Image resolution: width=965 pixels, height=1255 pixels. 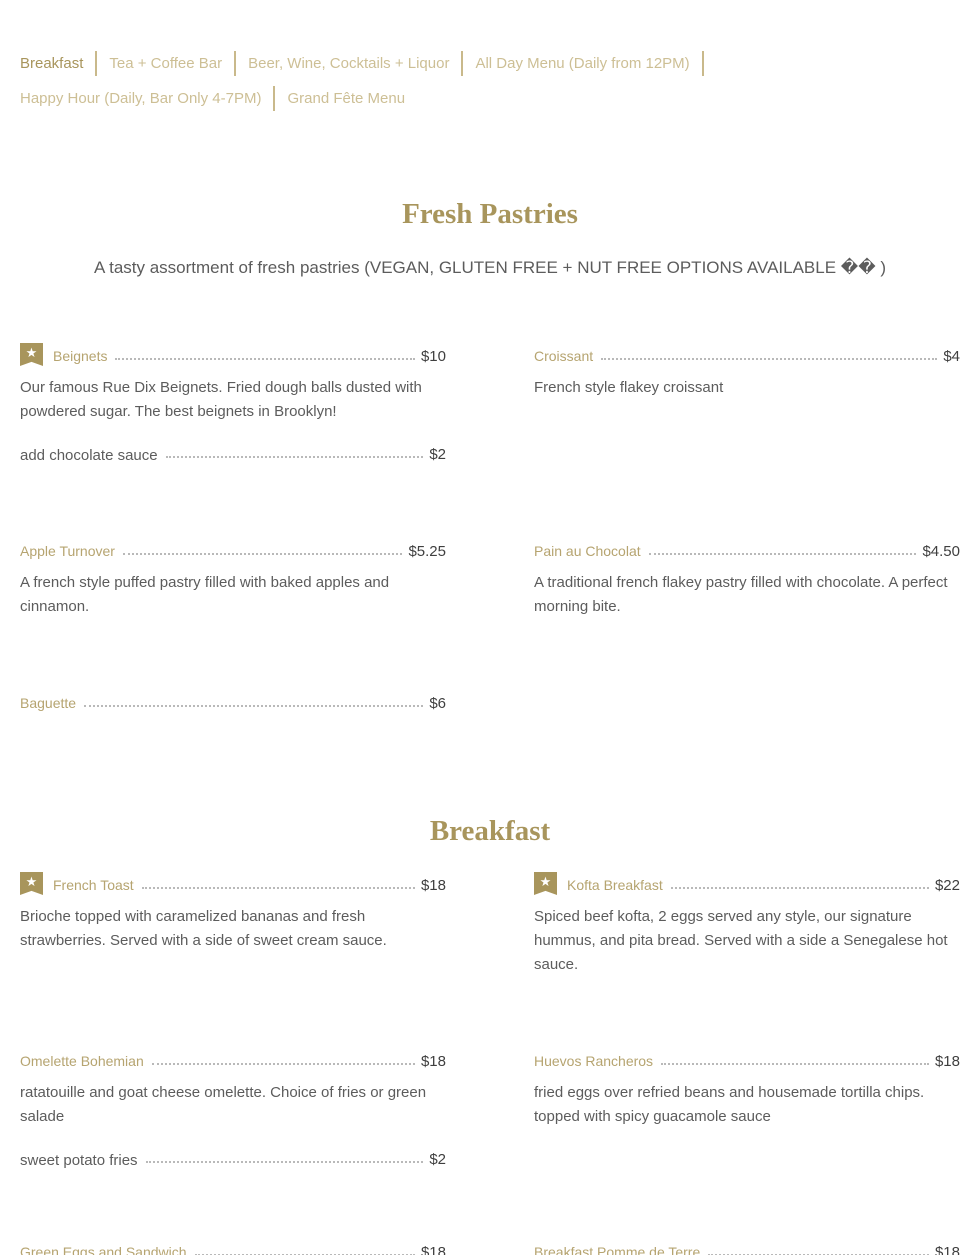 What do you see at coordinates (941, 551) in the screenshot?
I see `menu-item-price: $4.50` at bounding box center [941, 551].